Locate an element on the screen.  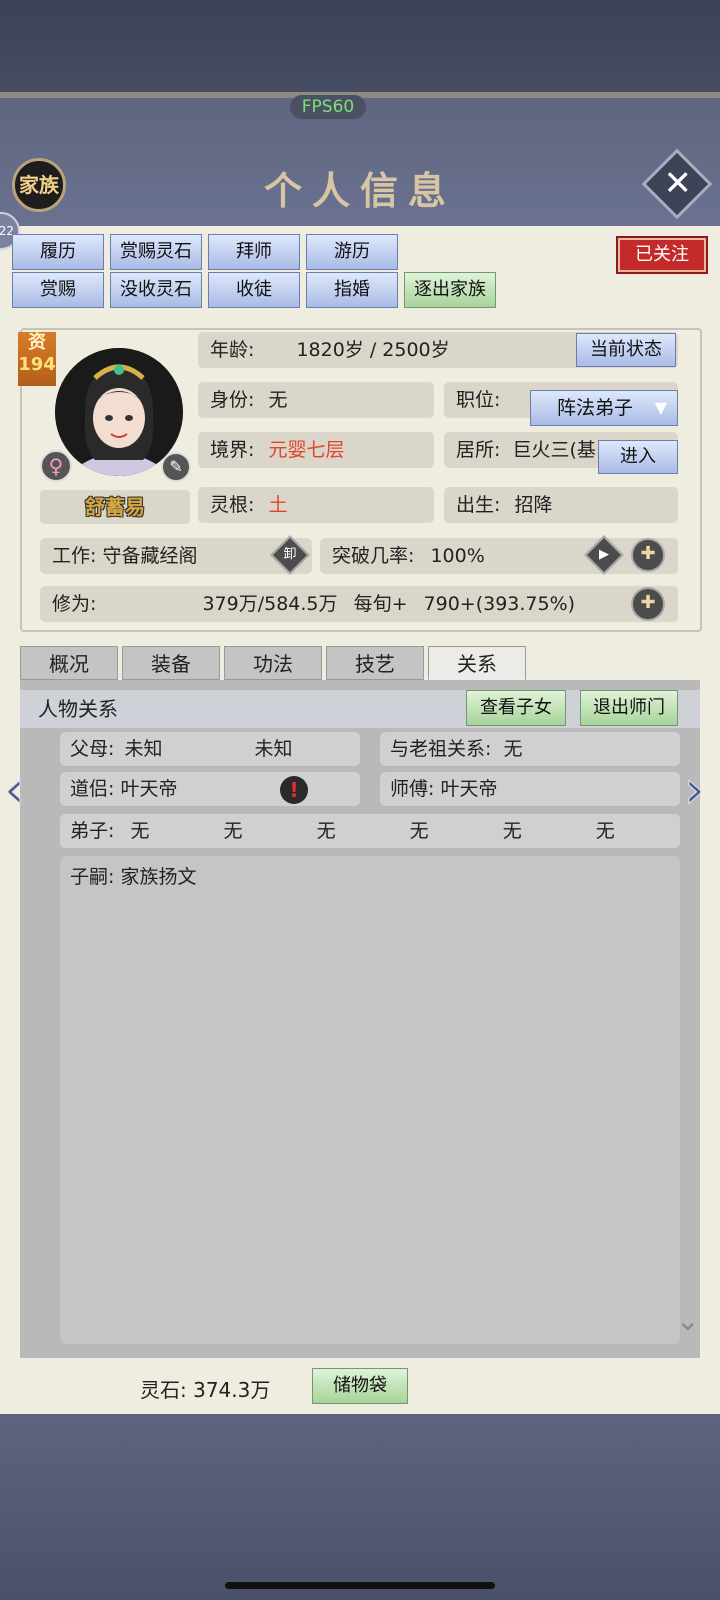
realm-value: 元婴七层 is located at coordinates (306, 450).